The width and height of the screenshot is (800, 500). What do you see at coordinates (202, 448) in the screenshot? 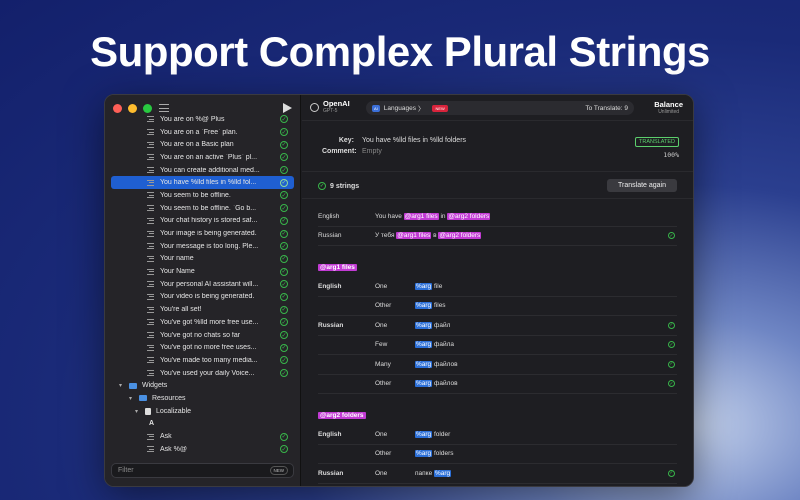
I see `sidebar-string-item: Ask %@ ✓` at bounding box center [202, 448].